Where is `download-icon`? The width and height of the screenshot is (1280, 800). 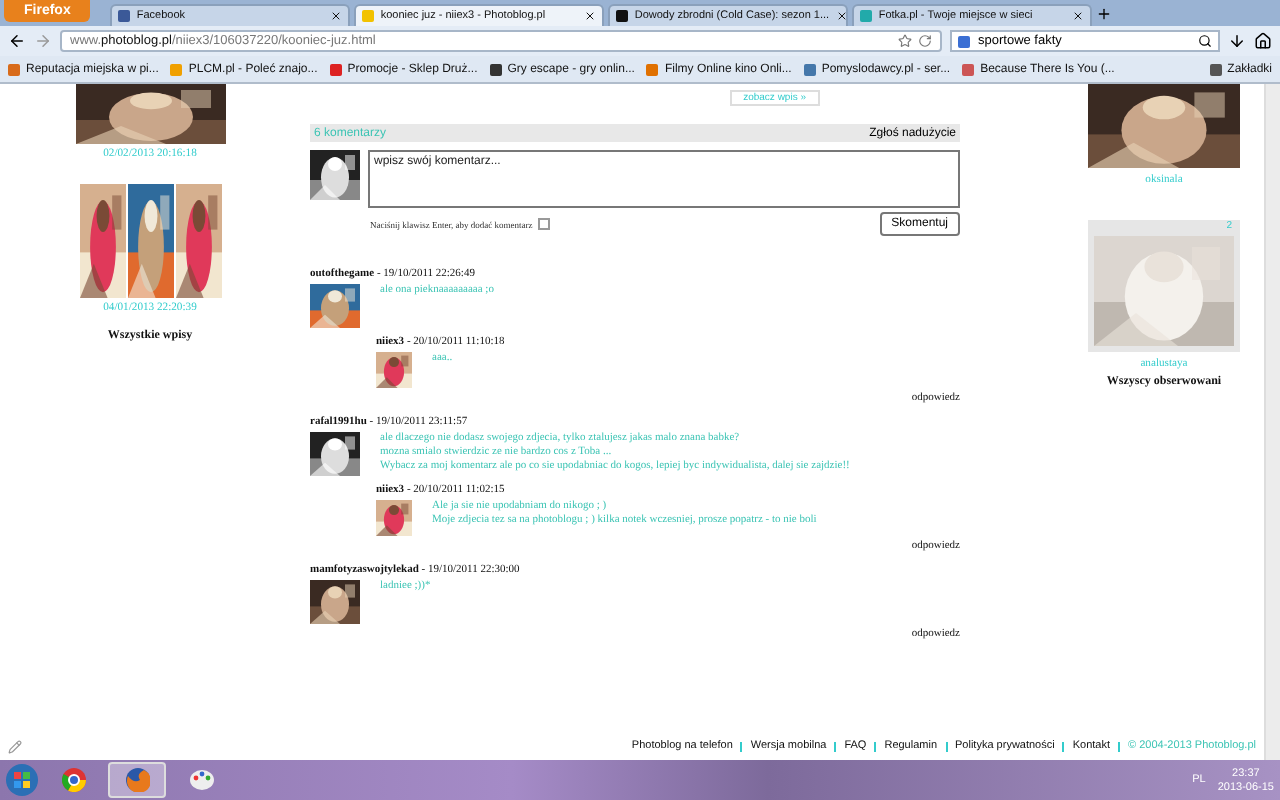 download-icon is located at coordinates (1237, 41).